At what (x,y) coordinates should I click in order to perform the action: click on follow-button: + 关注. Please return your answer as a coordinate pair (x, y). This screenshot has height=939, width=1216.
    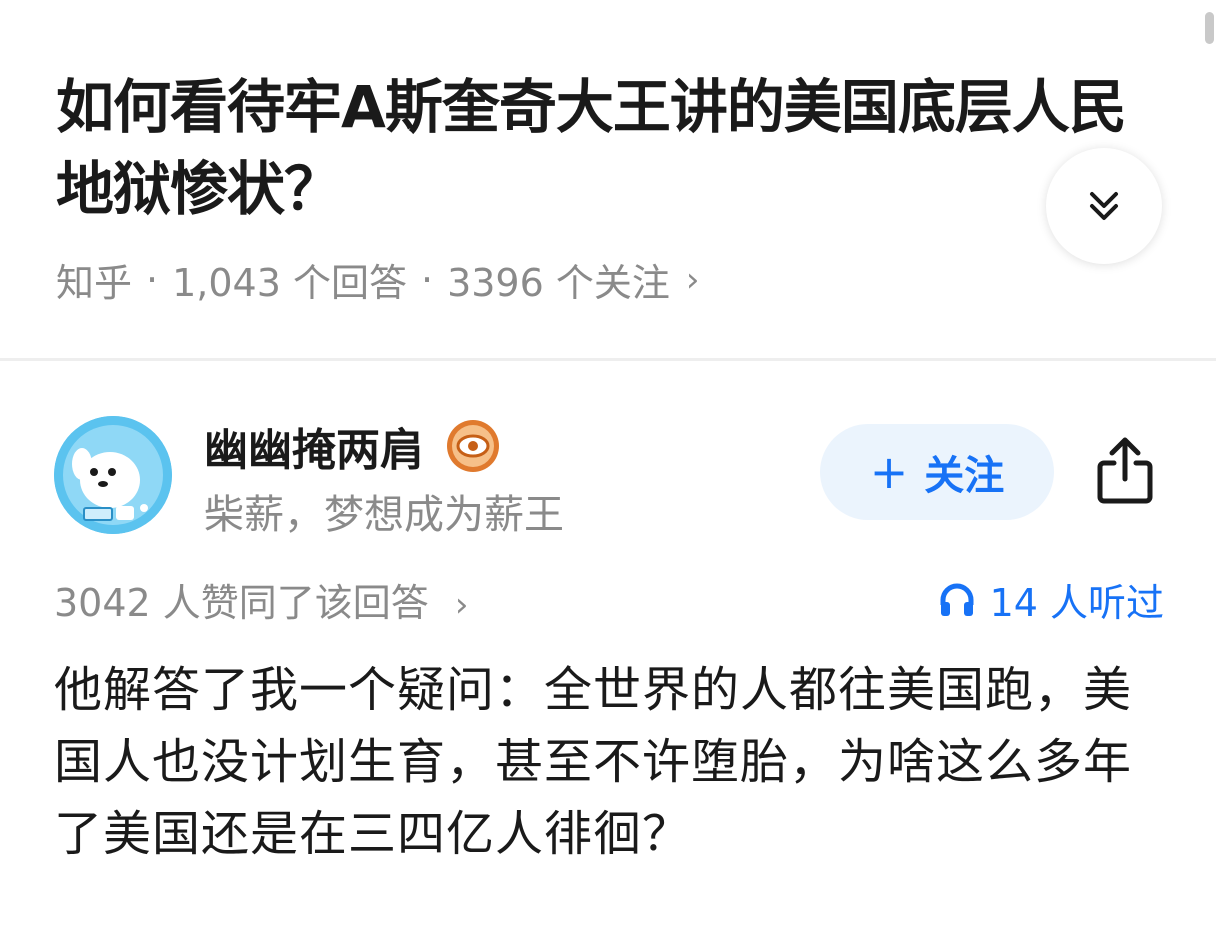
    Looking at the image, I should click on (937, 472).